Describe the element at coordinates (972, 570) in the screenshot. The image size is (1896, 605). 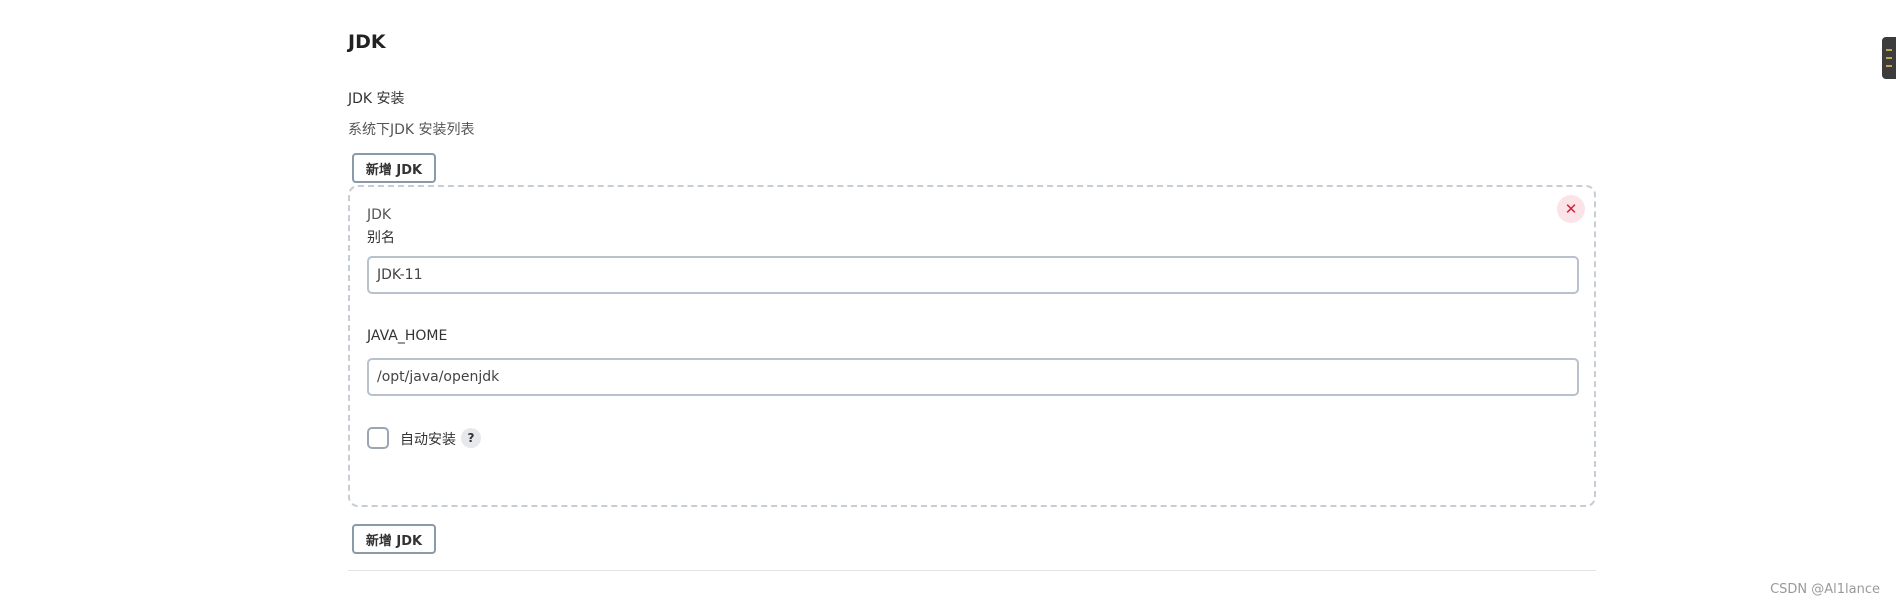
I see `section-divider` at that location.